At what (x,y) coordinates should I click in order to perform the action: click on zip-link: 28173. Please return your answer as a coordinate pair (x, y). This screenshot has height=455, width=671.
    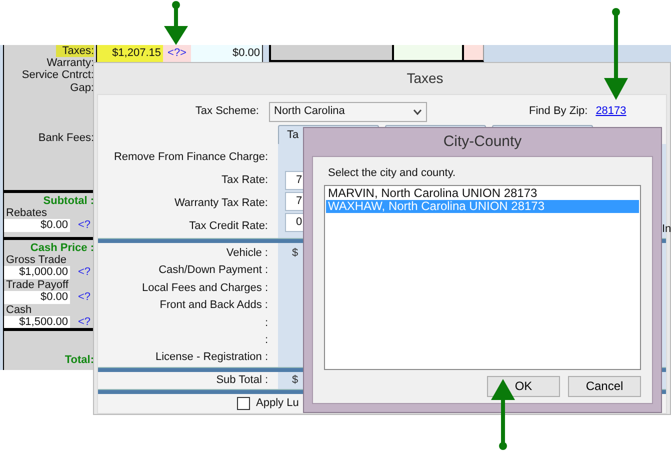
    Looking at the image, I should click on (611, 111).